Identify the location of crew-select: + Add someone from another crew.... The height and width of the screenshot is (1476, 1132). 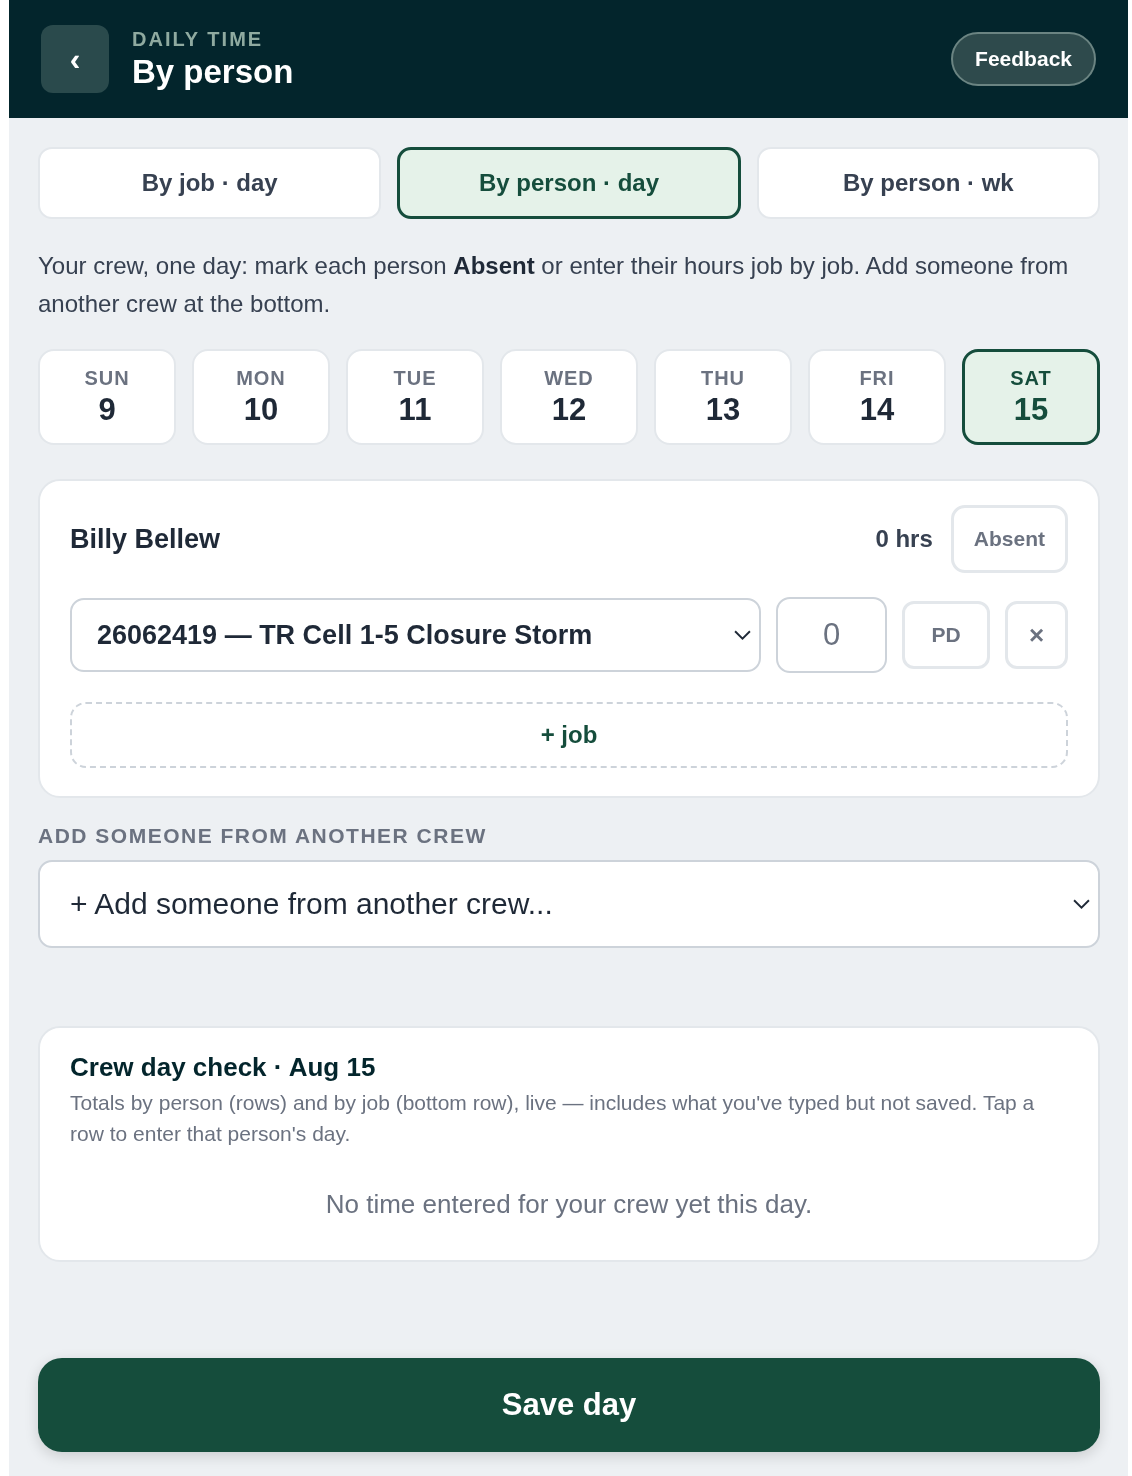
(569, 904).